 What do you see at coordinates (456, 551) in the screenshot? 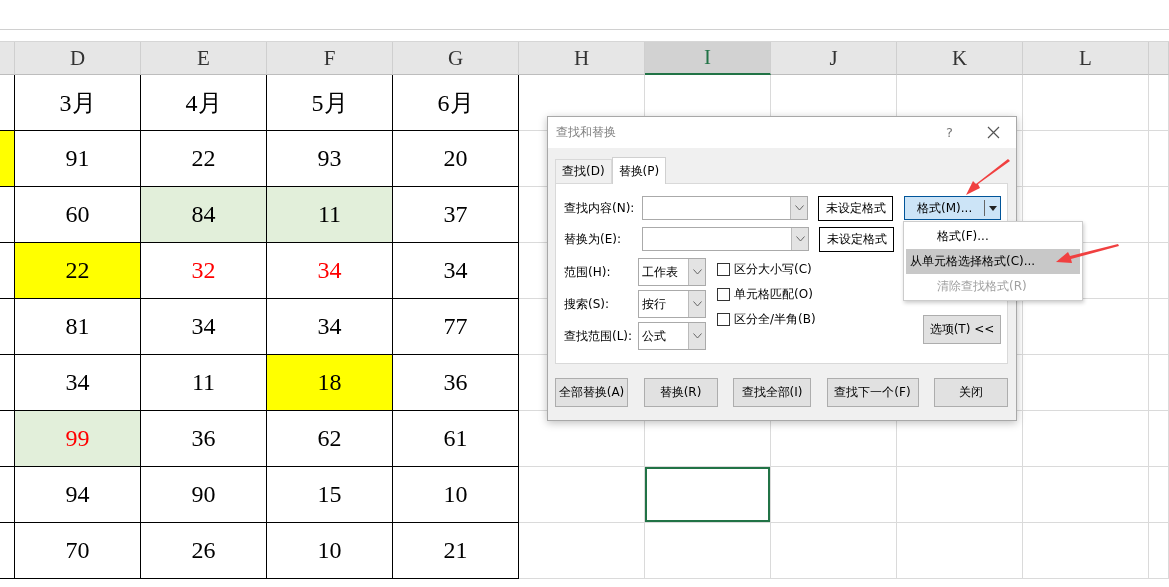
I see `table-cell: 21` at bounding box center [456, 551].